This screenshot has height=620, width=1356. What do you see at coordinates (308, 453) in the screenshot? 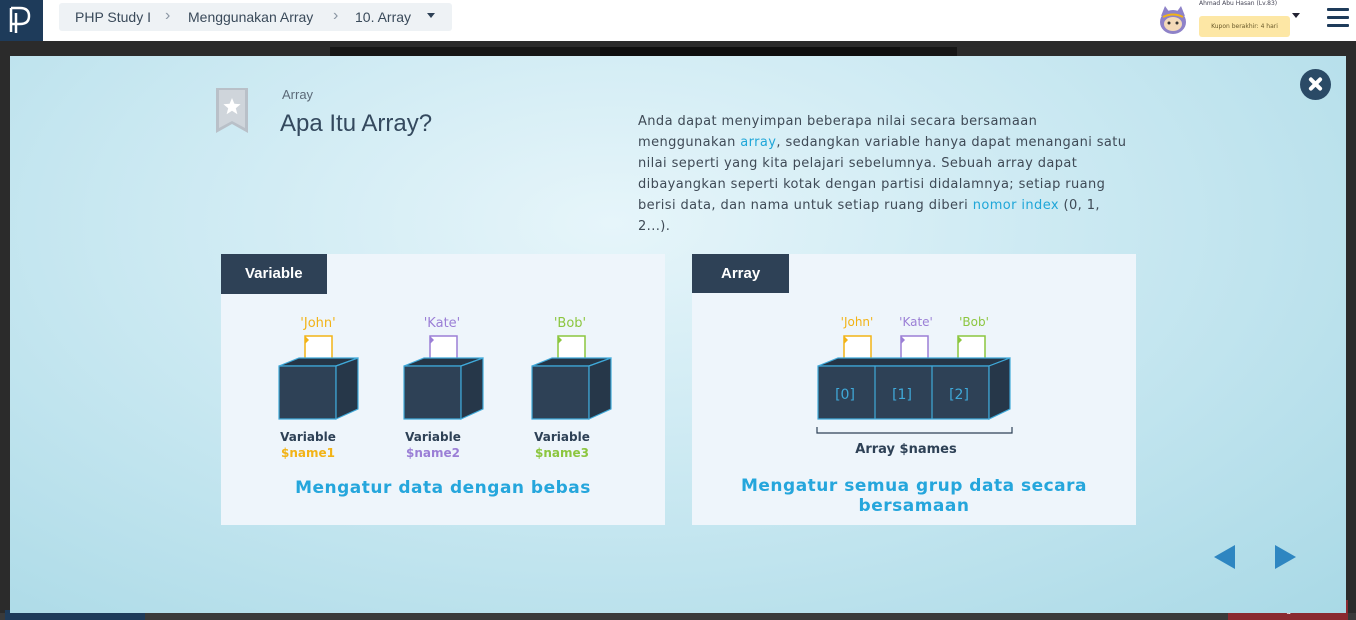
I see `variable-name: $name1` at bounding box center [308, 453].